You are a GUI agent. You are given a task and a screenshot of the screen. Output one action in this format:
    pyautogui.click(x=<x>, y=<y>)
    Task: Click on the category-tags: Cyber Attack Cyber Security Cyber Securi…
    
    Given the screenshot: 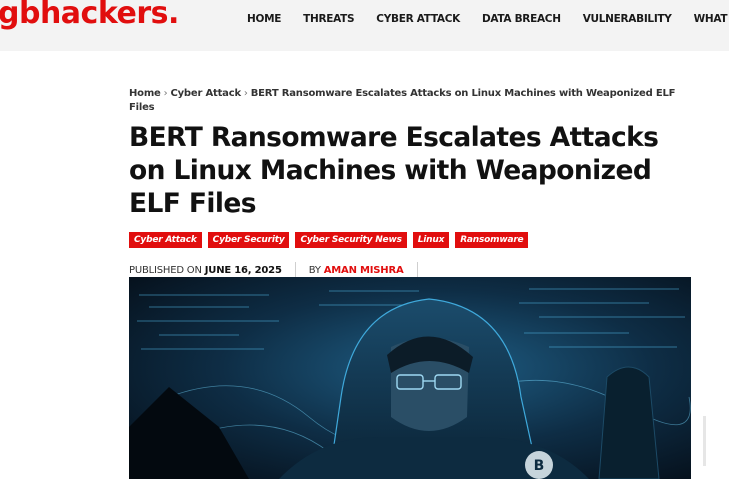 What is the action you would take?
    pyautogui.click(x=331, y=240)
    